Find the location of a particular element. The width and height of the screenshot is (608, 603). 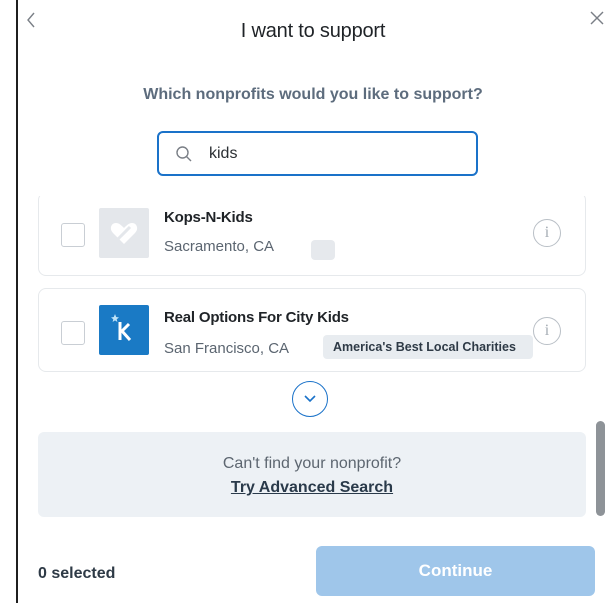

scrollbar-thumb is located at coordinates (600, 468).